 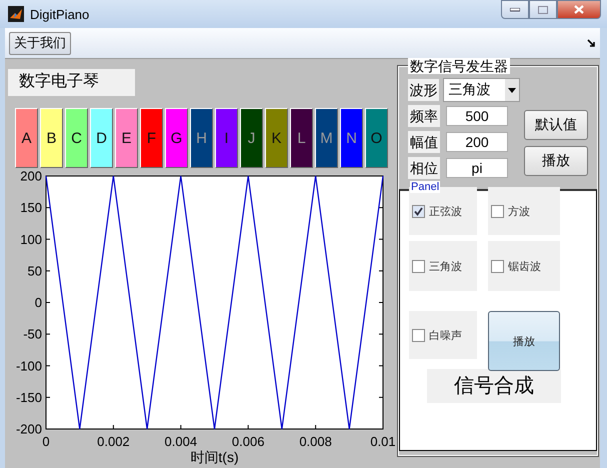 What do you see at coordinates (176, 138) in the screenshot?
I see `piano-key: G` at bounding box center [176, 138].